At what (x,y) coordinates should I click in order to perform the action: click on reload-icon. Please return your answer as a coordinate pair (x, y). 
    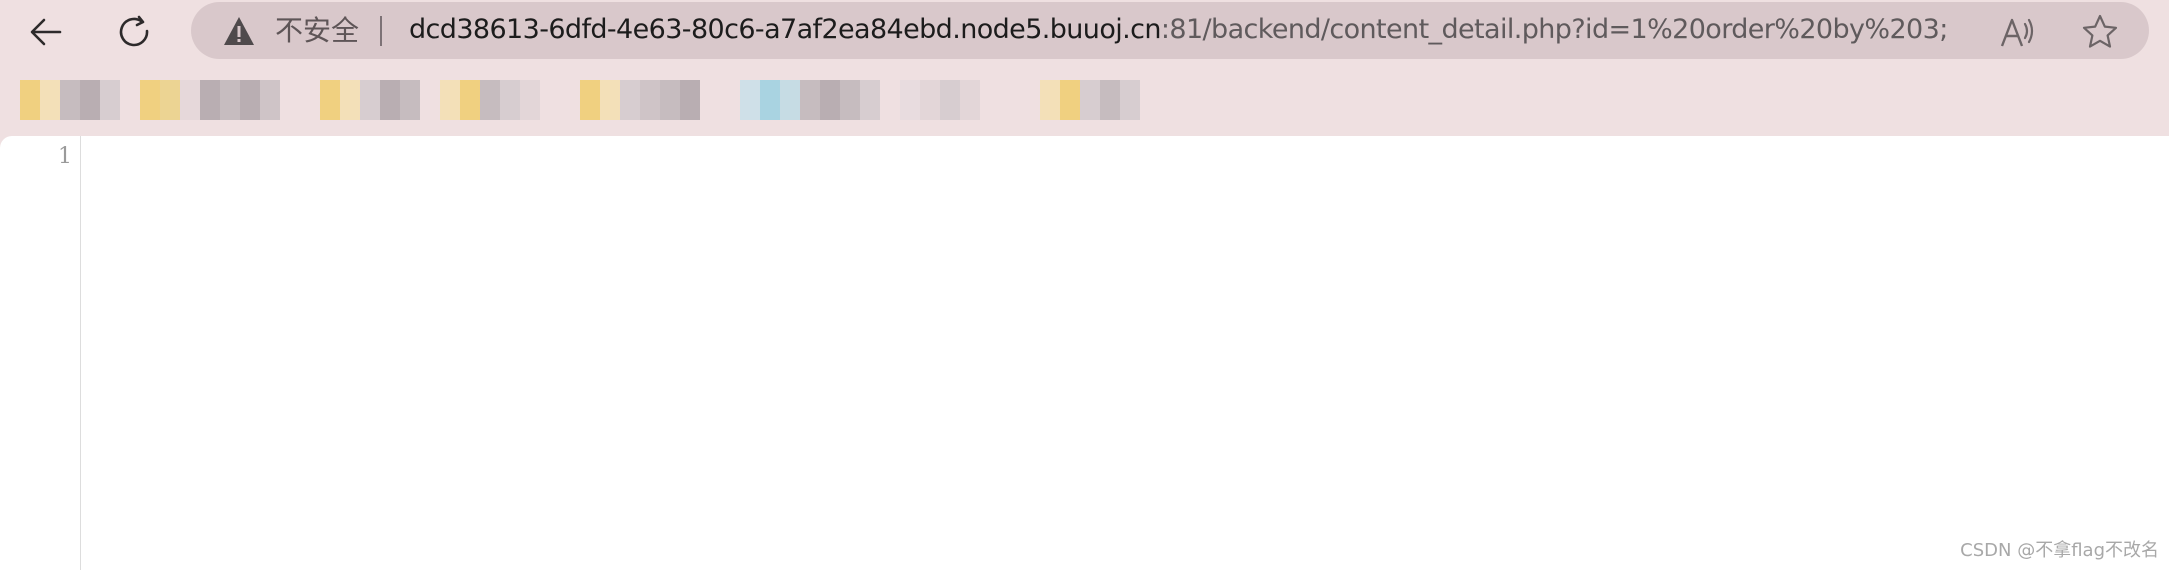
    Looking at the image, I should click on (134, 31).